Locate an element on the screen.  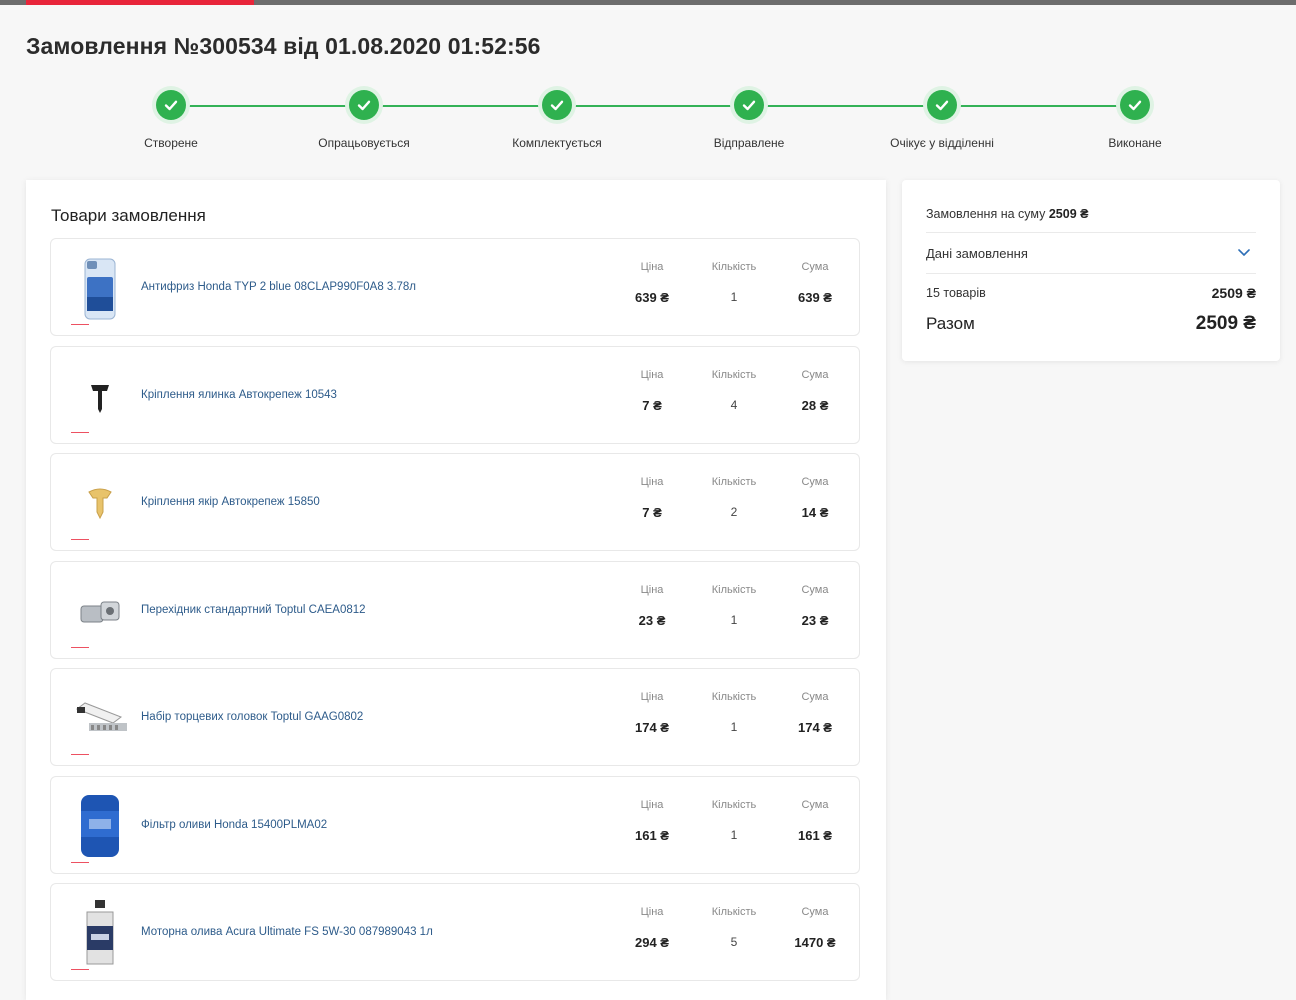
progress-step: Опрацьовується is located at coordinates (364, 118).